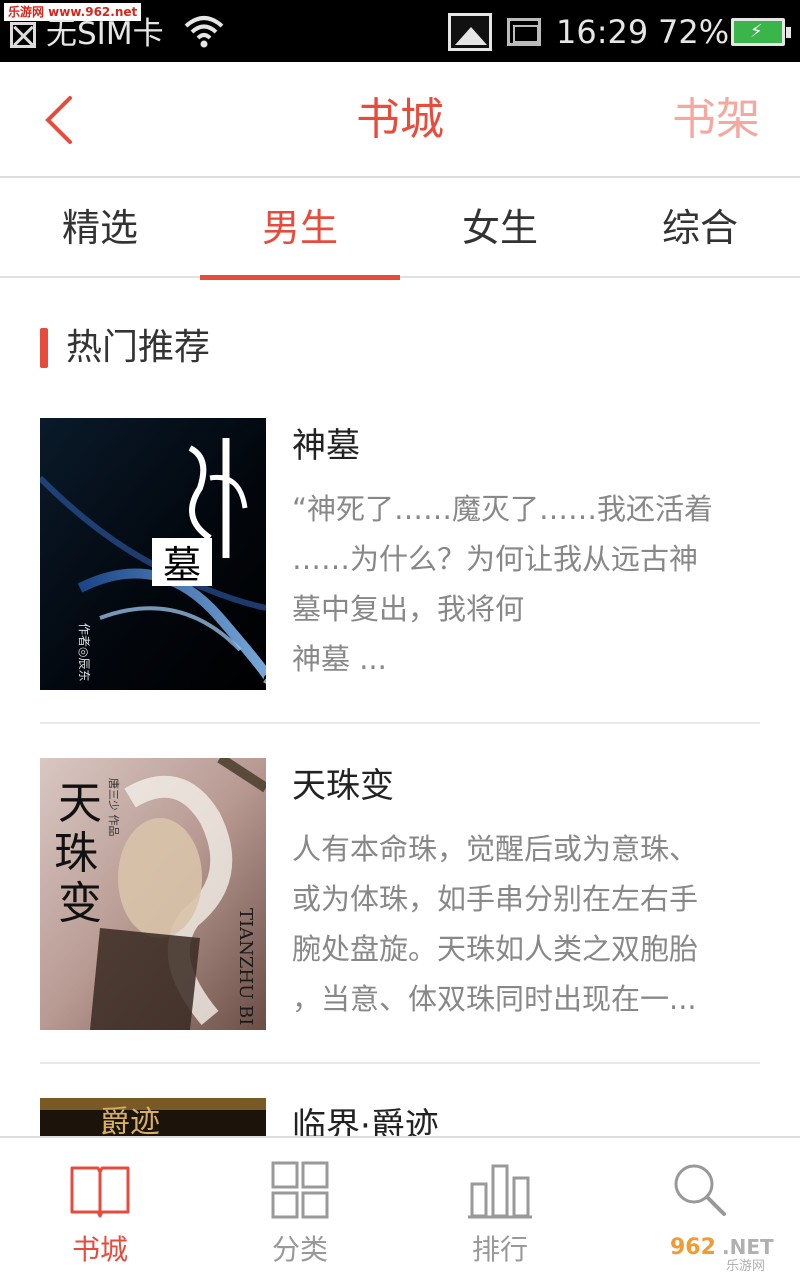 This screenshot has height=1280, width=800. I want to click on battery-icon: ⚡, so click(761, 32).